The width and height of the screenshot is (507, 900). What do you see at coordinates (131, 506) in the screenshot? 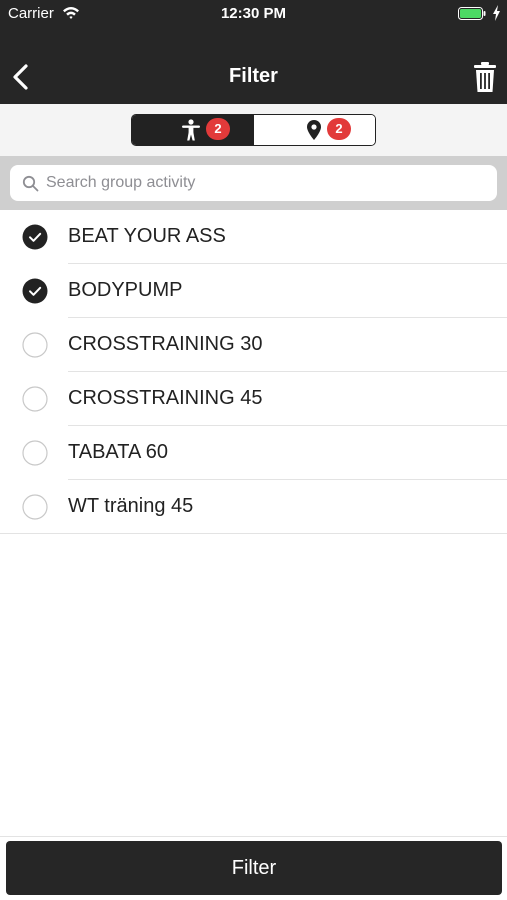
I see `activity-label: WT träning 45` at bounding box center [131, 506].